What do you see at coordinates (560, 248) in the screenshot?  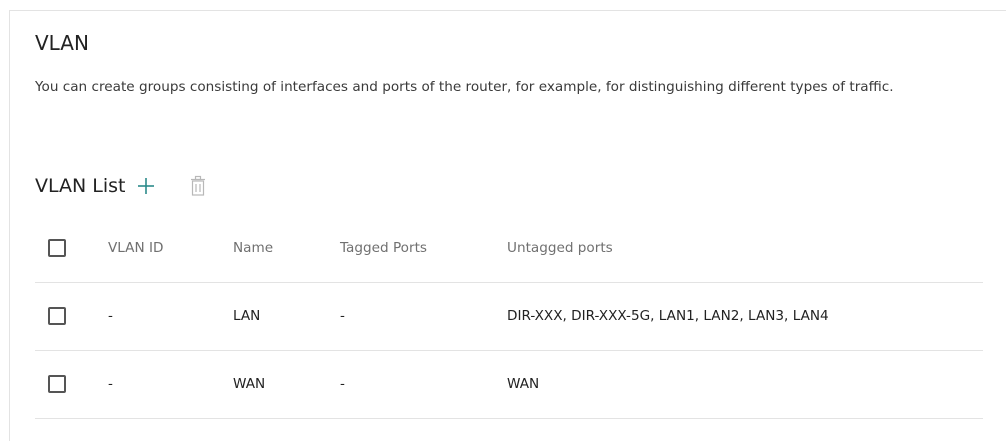 I see `column-header-untagged-ports: Untagged ports` at bounding box center [560, 248].